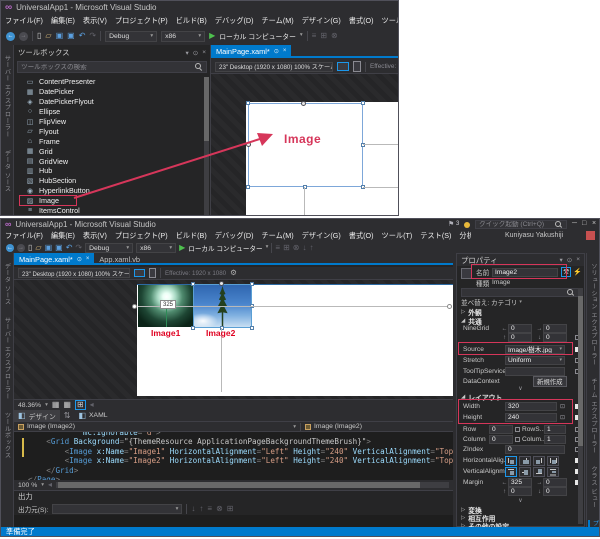  I want to click on menu-item: ビルド(B), so click(191, 21).